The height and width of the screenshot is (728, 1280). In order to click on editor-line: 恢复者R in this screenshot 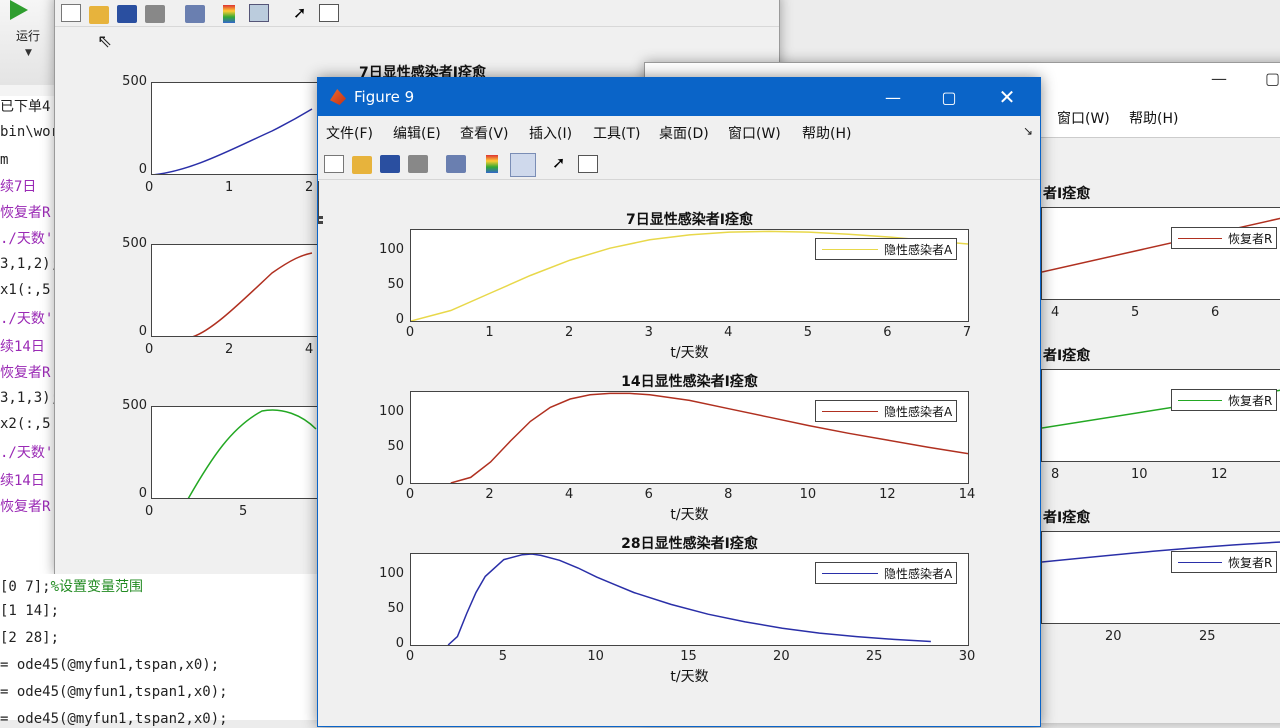, I will do `click(25, 213)`.